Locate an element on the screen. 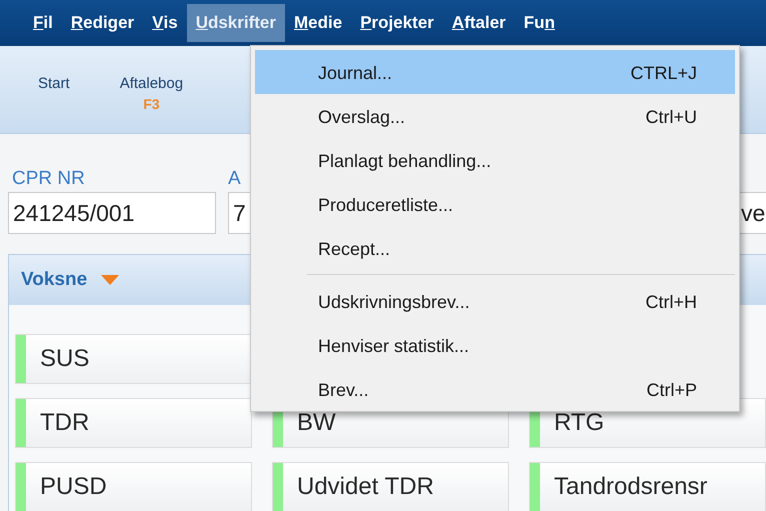  menu-item: Fun is located at coordinates (539, 23).